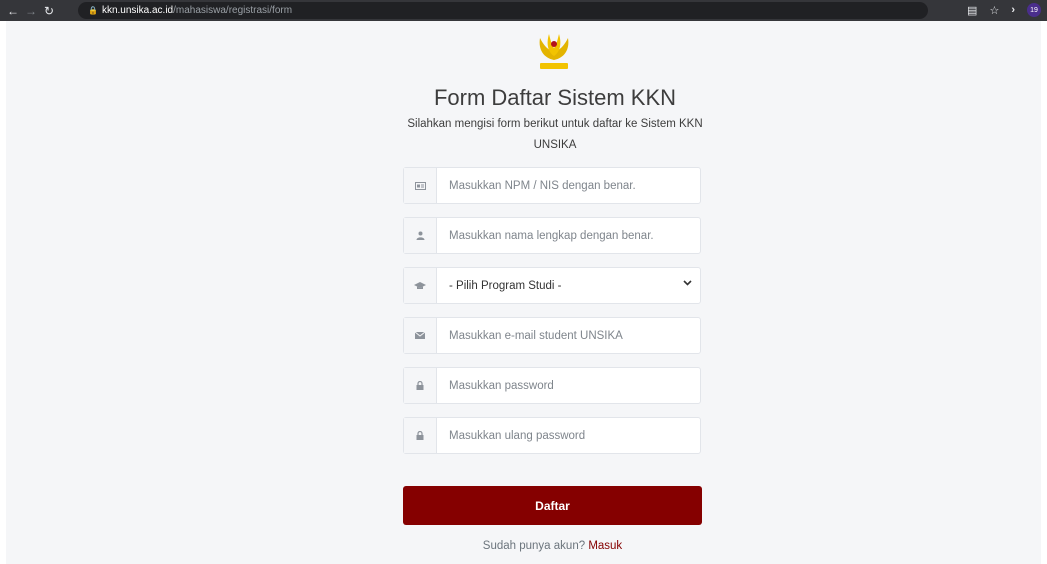 The width and height of the screenshot is (1047, 564). I want to click on email-field, so click(552, 335).